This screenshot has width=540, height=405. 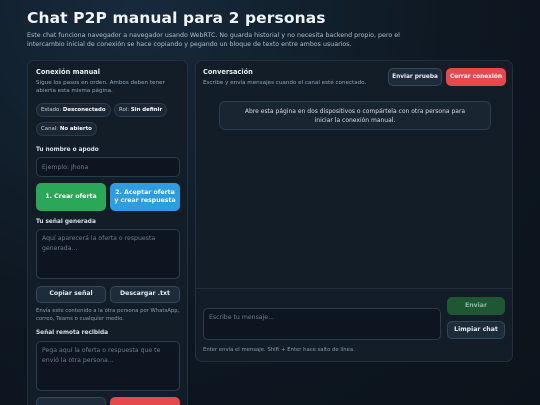 What do you see at coordinates (108, 366) in the screenshot?
I see `remote-signal-textarea` at bounding box center [108, 366].